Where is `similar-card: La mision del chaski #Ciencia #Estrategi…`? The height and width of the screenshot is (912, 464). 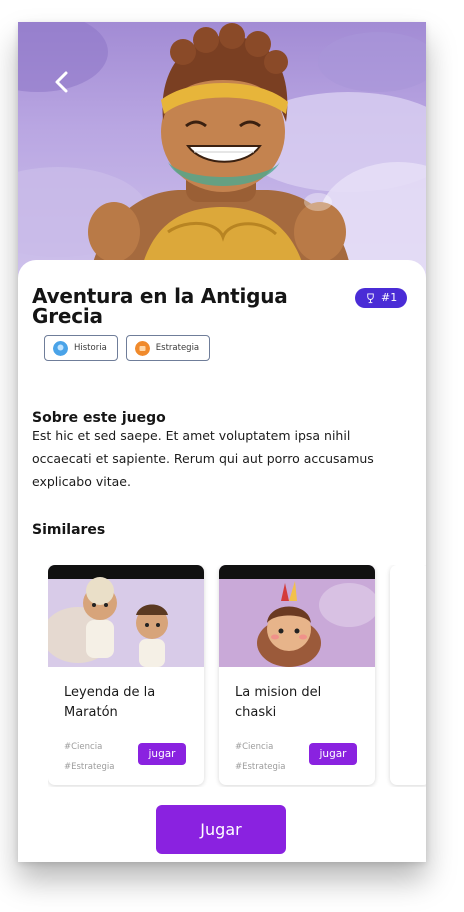
similar-card: La mision del chaski #Ciencia #Estrategi… is located at coordinates (297, 675).